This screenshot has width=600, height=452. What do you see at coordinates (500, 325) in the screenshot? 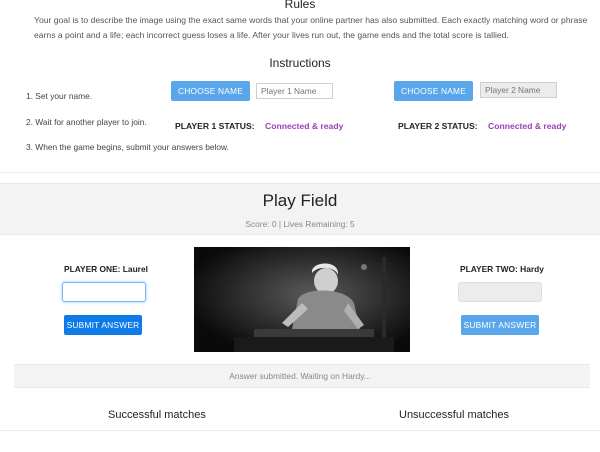
I see `player-two-submit-button: SUBMIT ANSWER` at bounding box center [500, 325].